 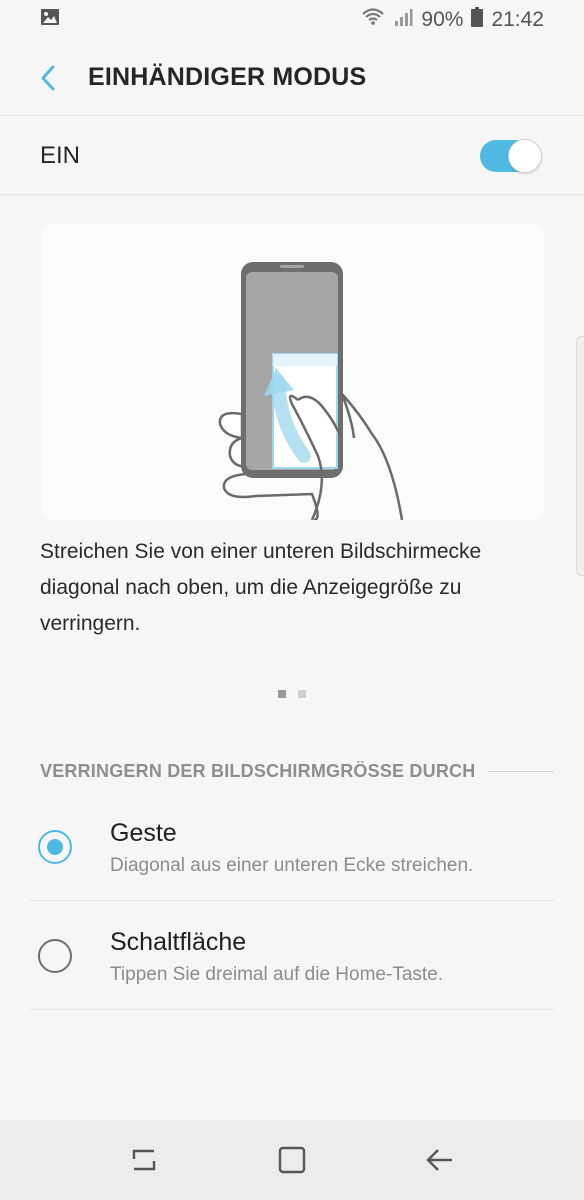 What do you see at coordinates (292, 694) in the screenshot?
I see `page-indicator` at bounding box center [292, 694].